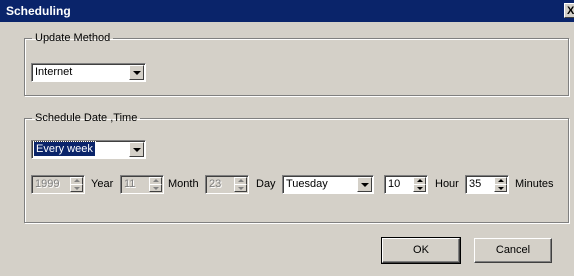 Image resolution: width=574 pixels, height=276 pixels. What do you see at coordinates (394, 184) in the screenshot?
I see `hour-value: 10` at bounding box center [394, 184].